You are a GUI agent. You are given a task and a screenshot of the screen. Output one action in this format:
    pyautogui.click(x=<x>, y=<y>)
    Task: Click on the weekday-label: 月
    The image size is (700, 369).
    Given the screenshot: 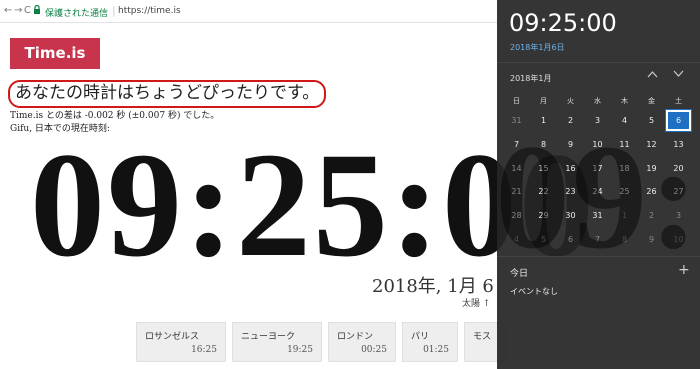 What is the action you would take?
    pyautogui.click(x=543, y=101)
    